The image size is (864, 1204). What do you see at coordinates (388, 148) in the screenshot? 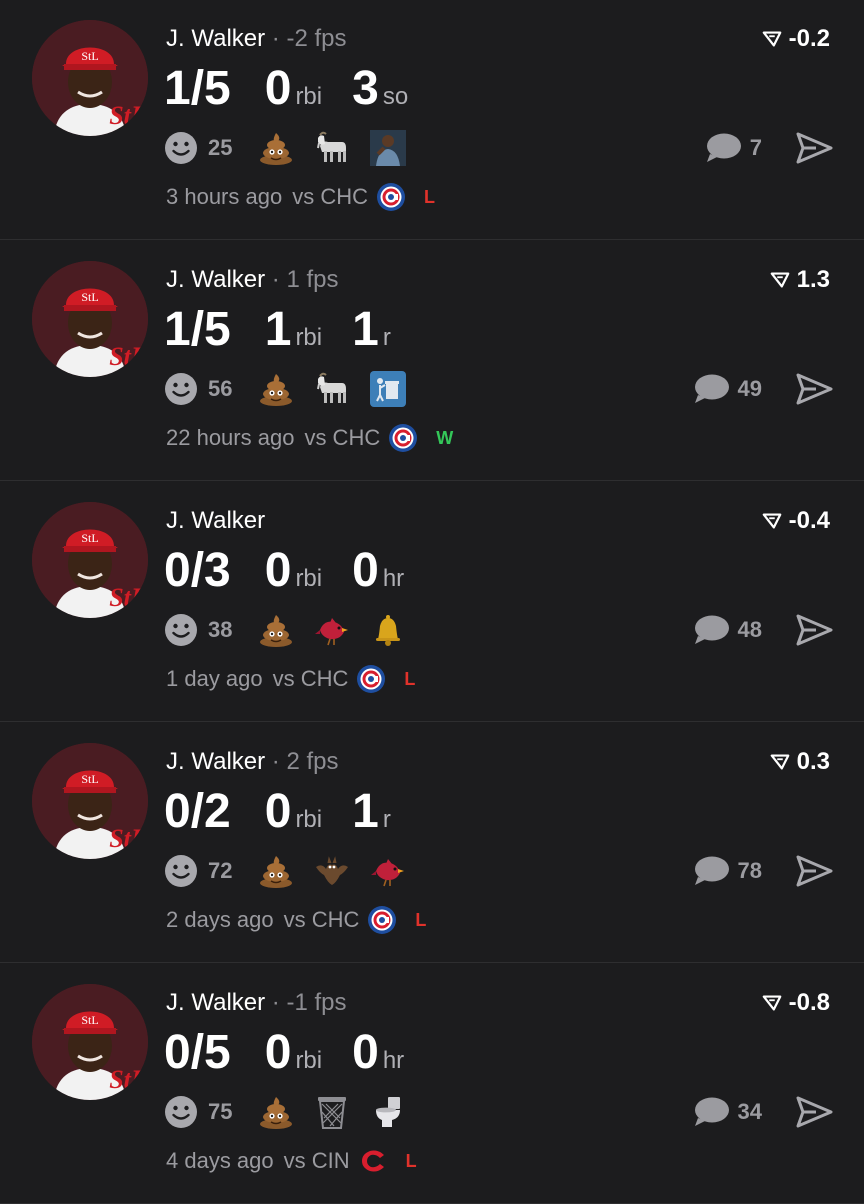
I see `player-emoji` at bounding box center [388, 148].